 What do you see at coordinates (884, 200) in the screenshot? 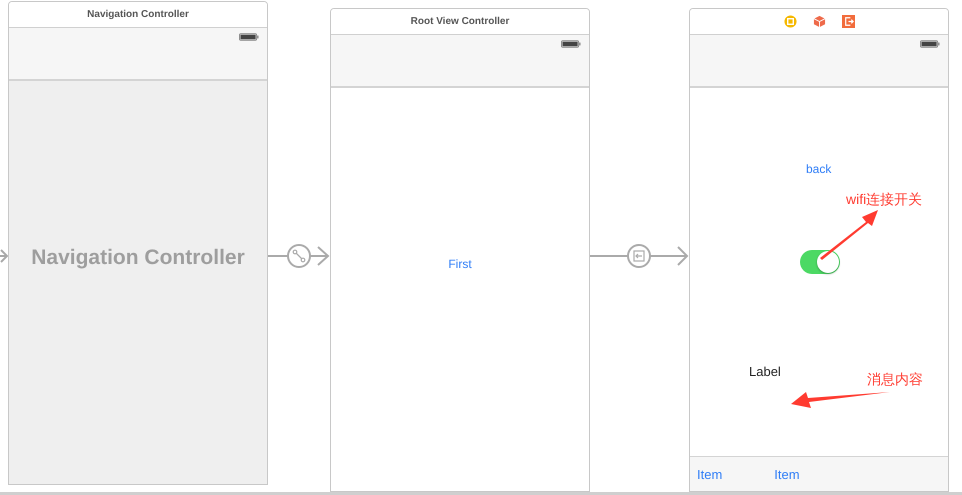
I see `annotation-text: wifi连接开关` at bounding box center [884, 200].